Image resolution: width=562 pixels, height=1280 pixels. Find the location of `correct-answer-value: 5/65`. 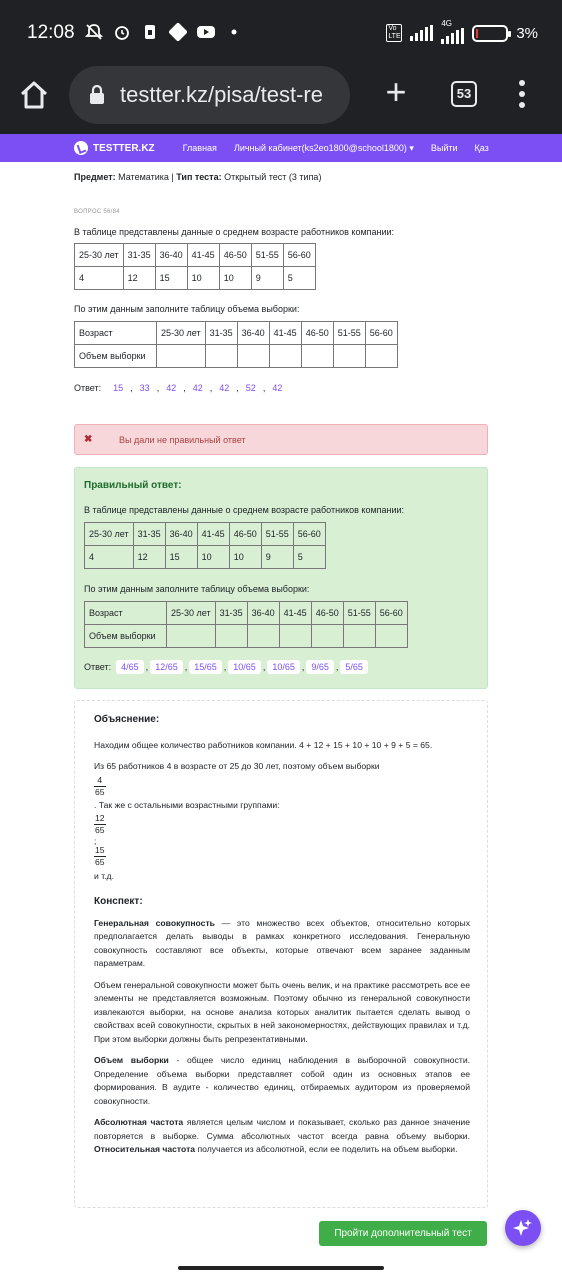

correct-answer-value: 5/65 is located at coordinates (354, 667).